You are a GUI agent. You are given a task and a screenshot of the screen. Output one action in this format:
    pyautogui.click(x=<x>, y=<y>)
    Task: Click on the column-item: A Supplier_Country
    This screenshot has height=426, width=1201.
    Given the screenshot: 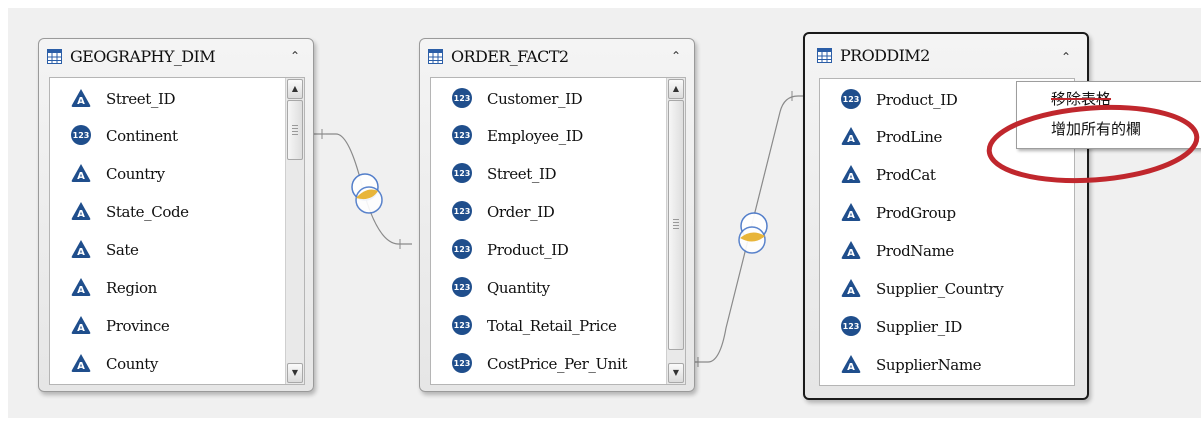 What is the action you would take?
    pyautogui.click(x=947, y=288)
    